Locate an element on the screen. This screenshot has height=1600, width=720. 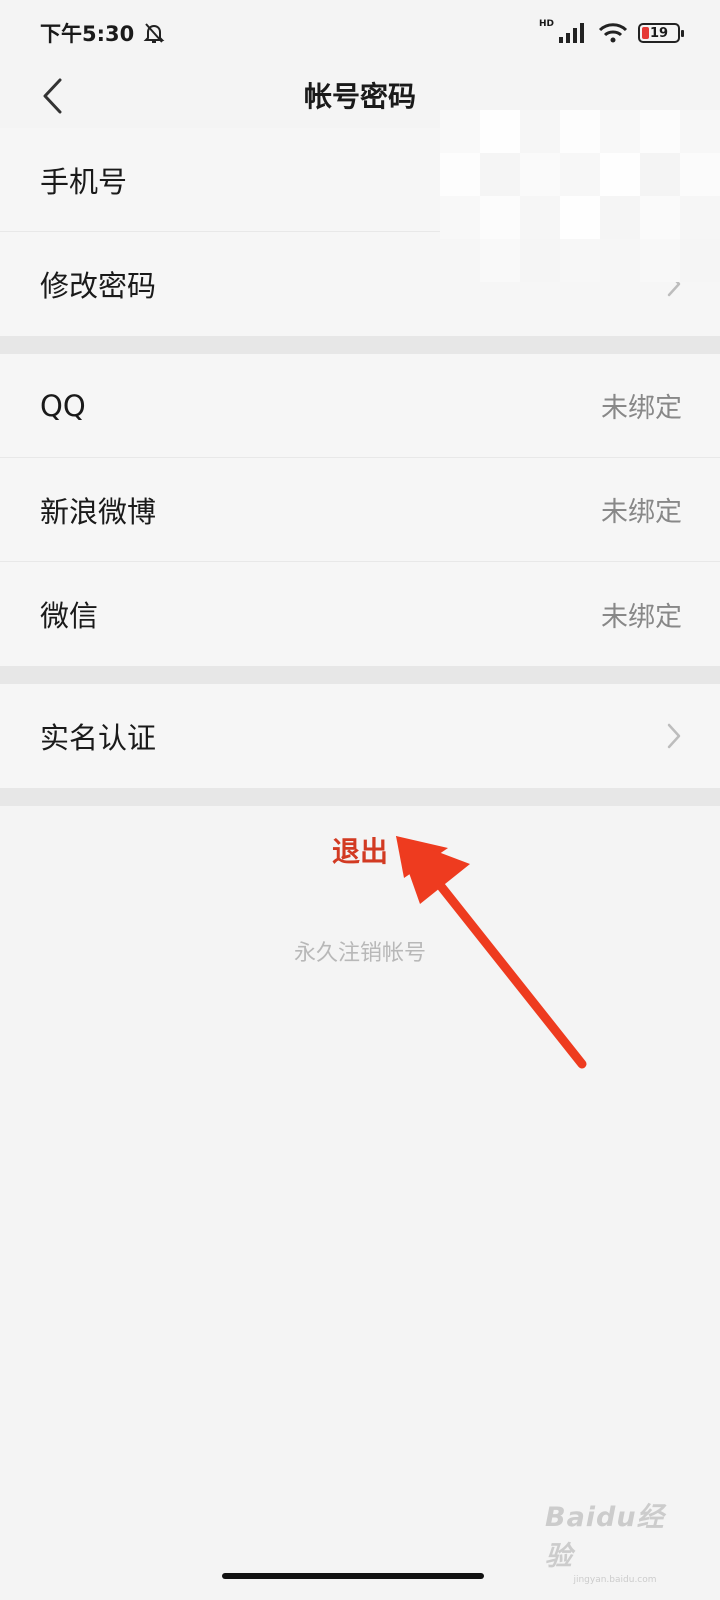
wechat-label: 微信 is located at coordinates (69, 616).